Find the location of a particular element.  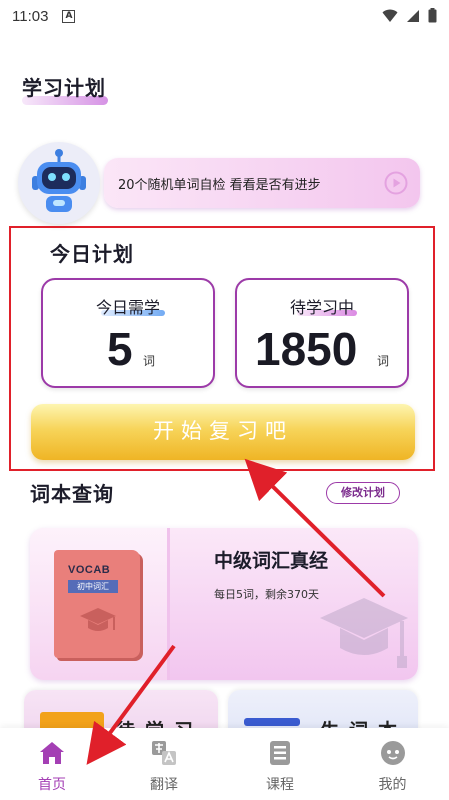

pending-learn-value: 1850 is located at coordinates (306, 349).